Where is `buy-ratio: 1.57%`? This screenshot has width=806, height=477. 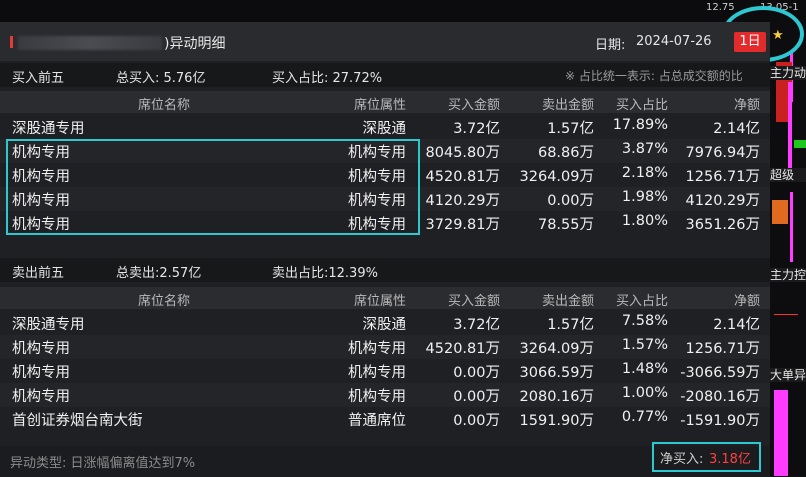
buy-ratio: 1.57% is located at coordinates (644, 345).